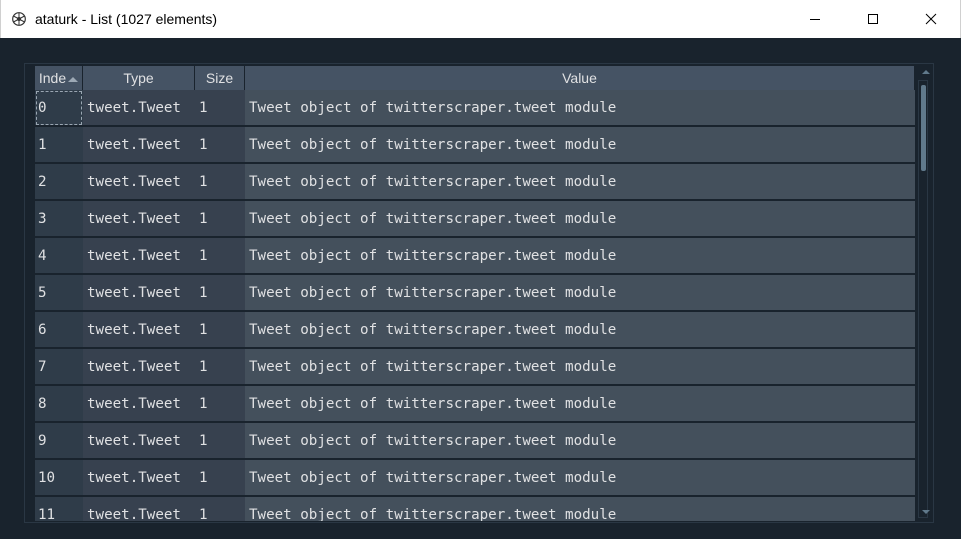  I want to click on window-title: ataturk - List (1027 elements), so click(126, 19).